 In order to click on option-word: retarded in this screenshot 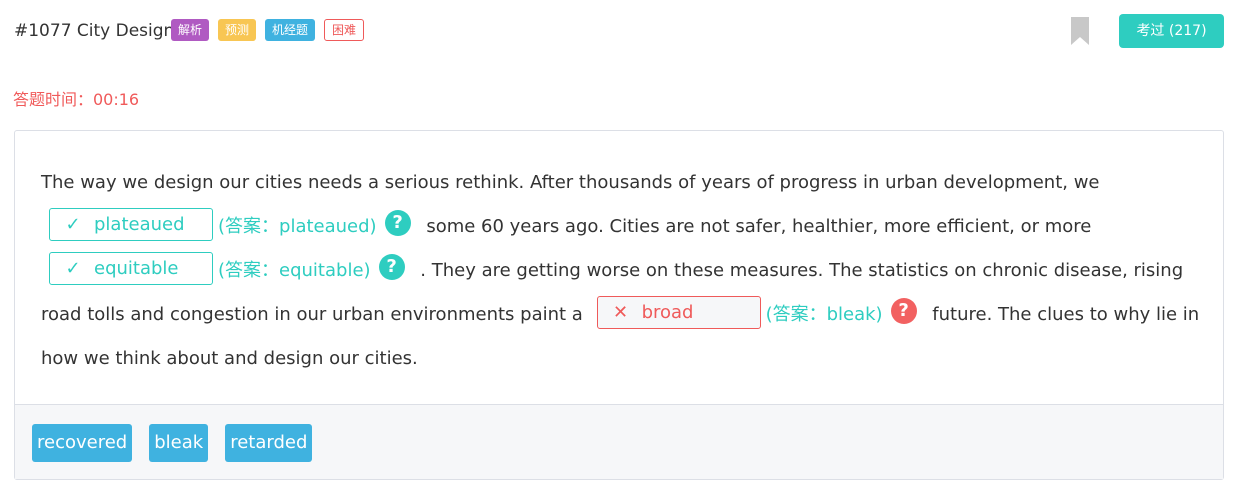, I will do `click(269, 443)`.